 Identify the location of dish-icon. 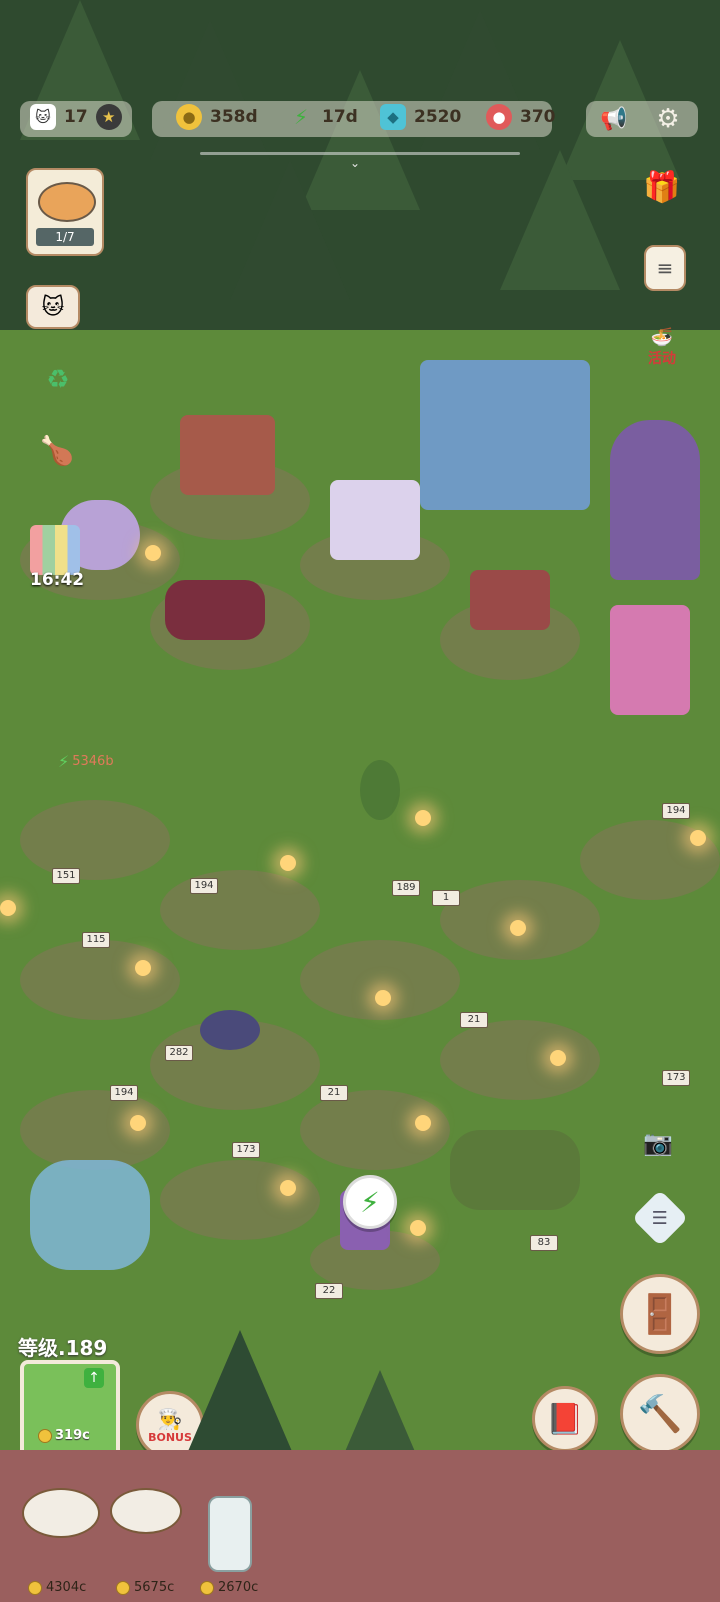
(67, 202).